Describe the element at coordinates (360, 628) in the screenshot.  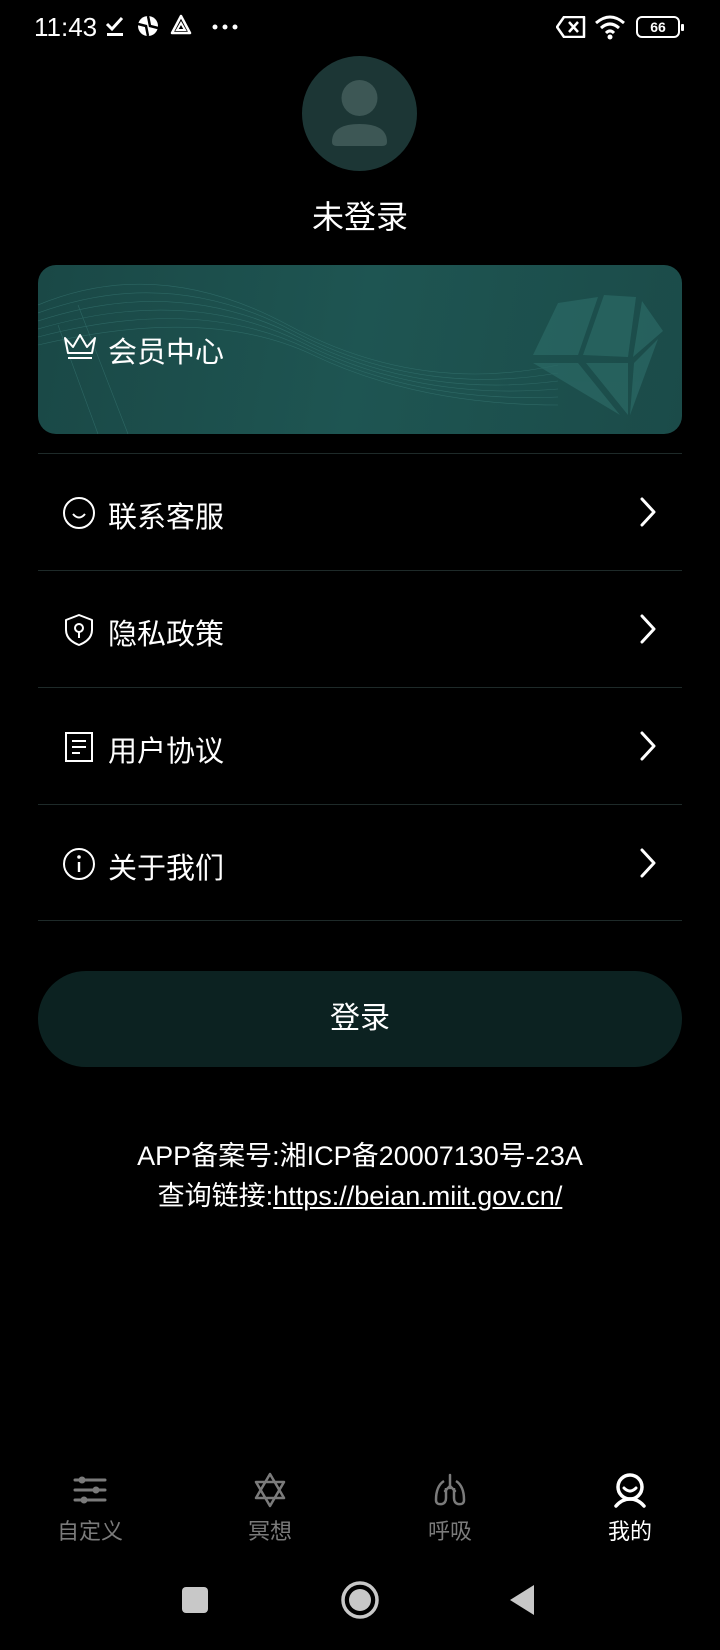
I see `menu-item-privacy-policy: 隐私政策` at that location.